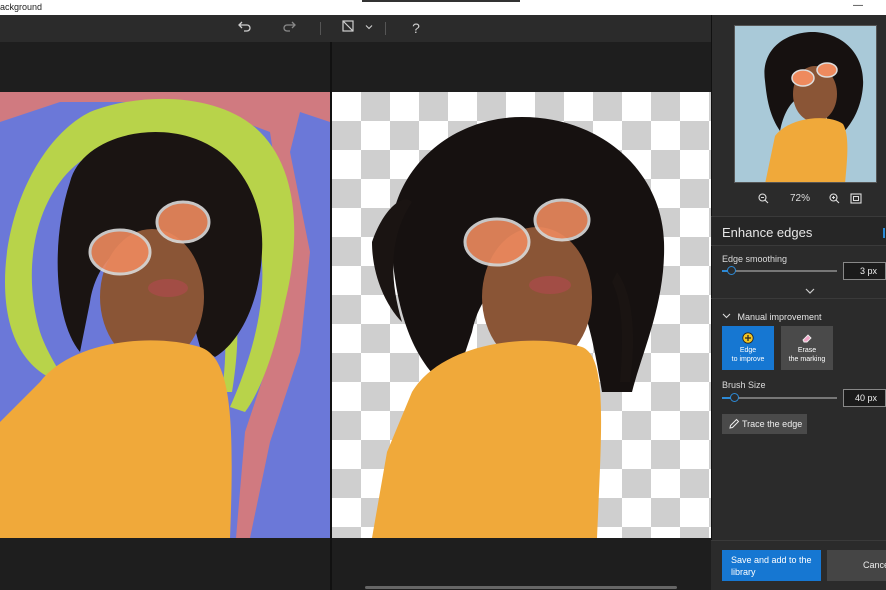 The image size is (886, 590). I want to click on enhance-edges-title: Enhance edges, so click(767, 232).